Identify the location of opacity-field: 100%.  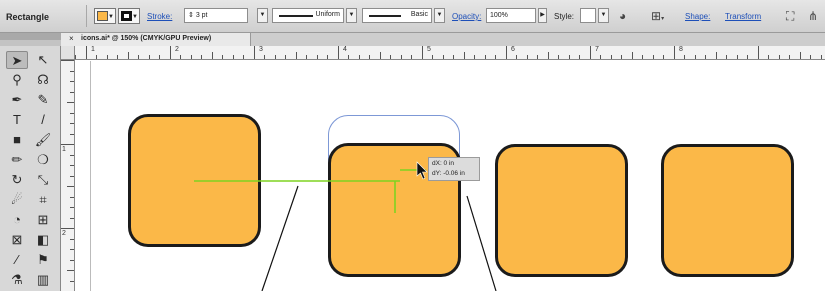
(511, 15).